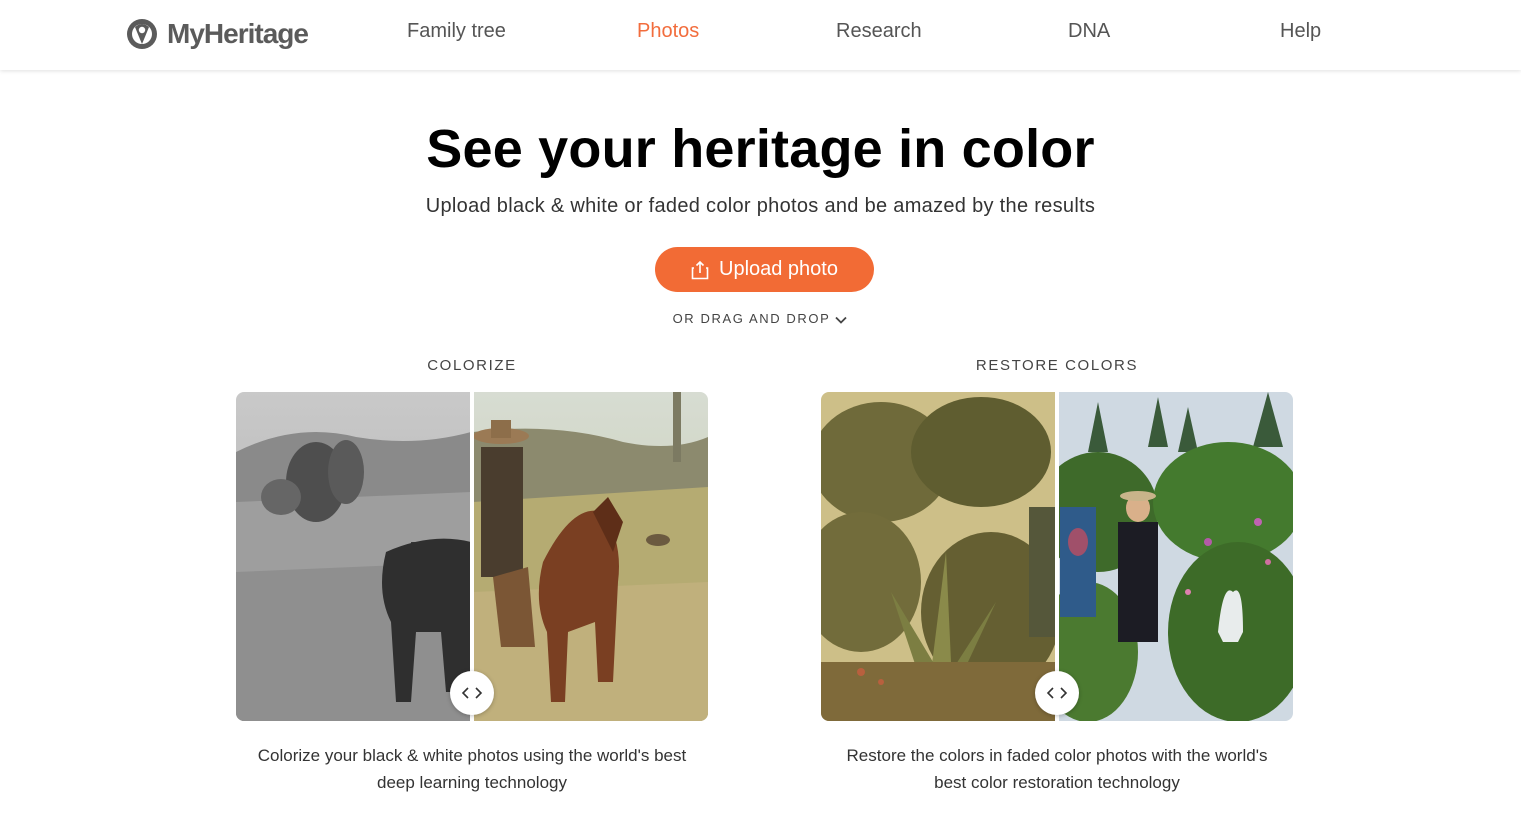 Image resolution: width=1521 pixels, height=821 pixels. What do you see at coordinates (472, 556) in the screenshot?
I see `colorize-compare-slider` at bounding box center [472, 556].